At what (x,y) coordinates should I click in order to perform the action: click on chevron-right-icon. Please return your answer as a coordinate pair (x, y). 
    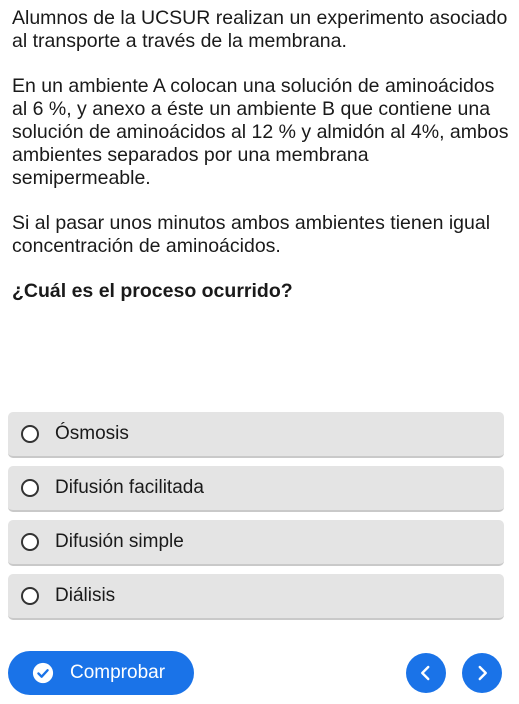
    Looking at the image, I should click on (482, 673).